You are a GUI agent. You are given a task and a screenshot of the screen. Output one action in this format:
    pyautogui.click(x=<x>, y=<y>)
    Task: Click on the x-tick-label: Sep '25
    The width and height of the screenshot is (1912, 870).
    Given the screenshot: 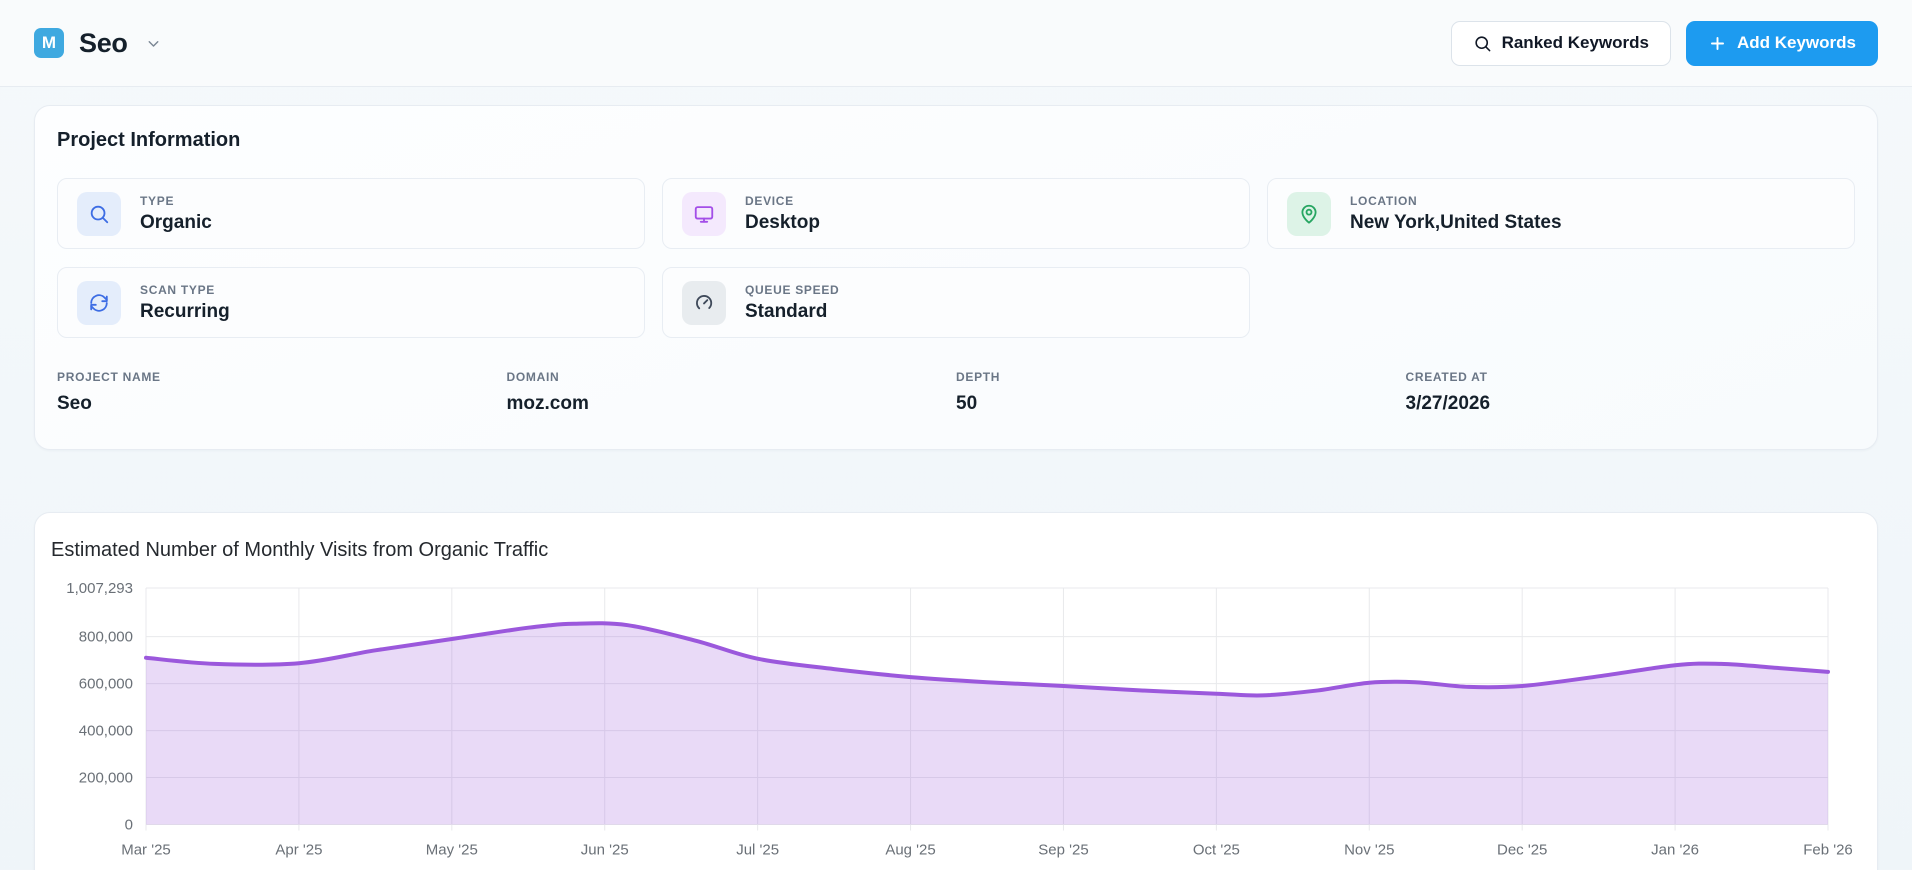 What is the action you would take?
    pyautogui.click(x=1063, y=850)
    